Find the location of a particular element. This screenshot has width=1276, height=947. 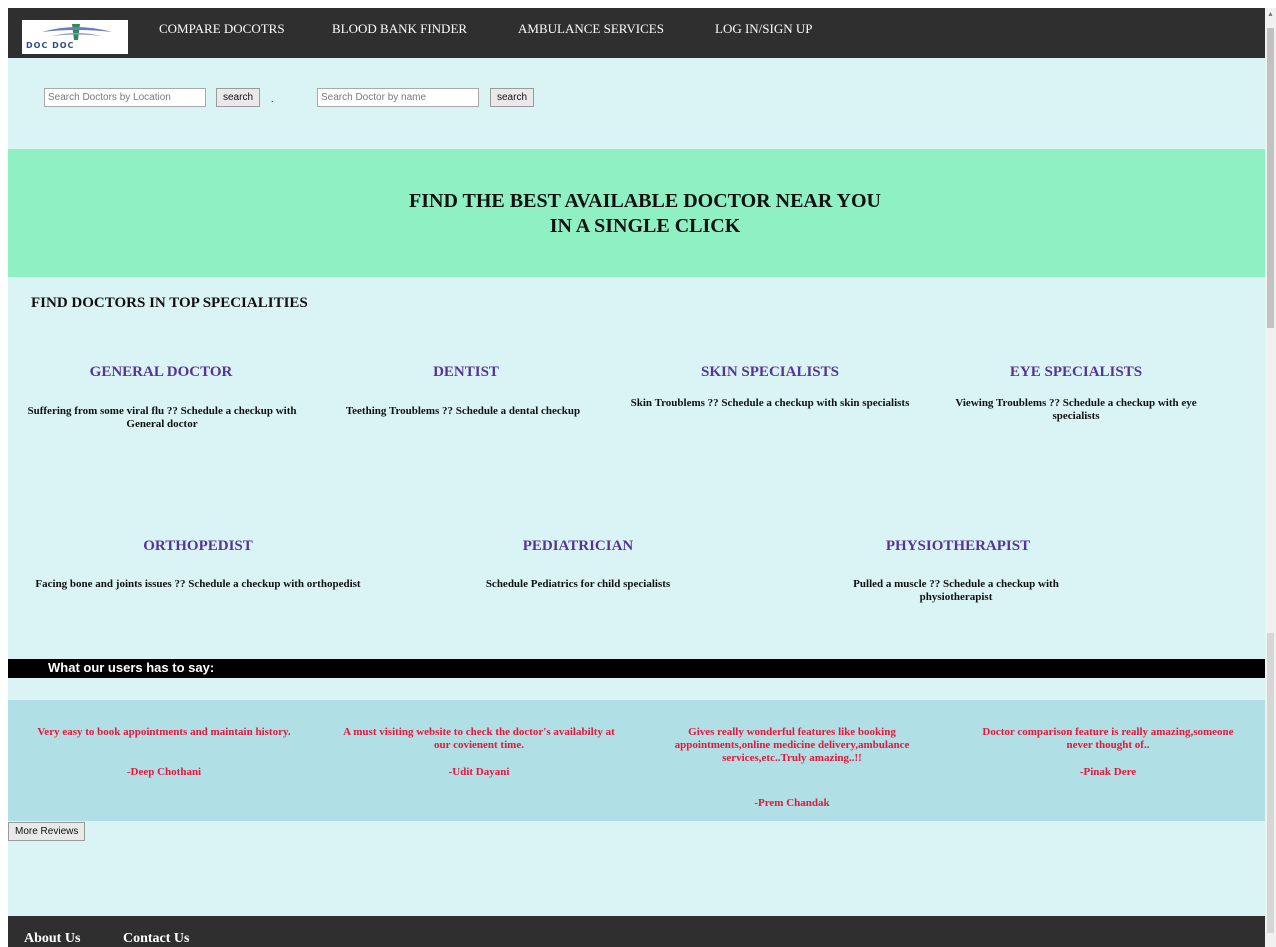

logo: DOC DOC is located at coordinates (75, 37).